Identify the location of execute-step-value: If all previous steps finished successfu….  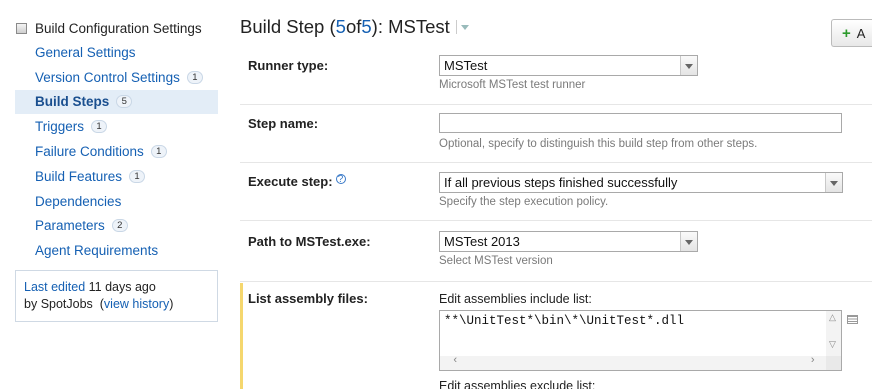
(561, 182).